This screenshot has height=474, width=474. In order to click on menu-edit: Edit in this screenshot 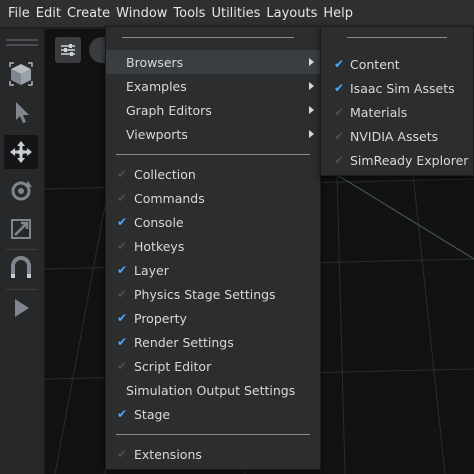, I will do `click(48, 14)`.